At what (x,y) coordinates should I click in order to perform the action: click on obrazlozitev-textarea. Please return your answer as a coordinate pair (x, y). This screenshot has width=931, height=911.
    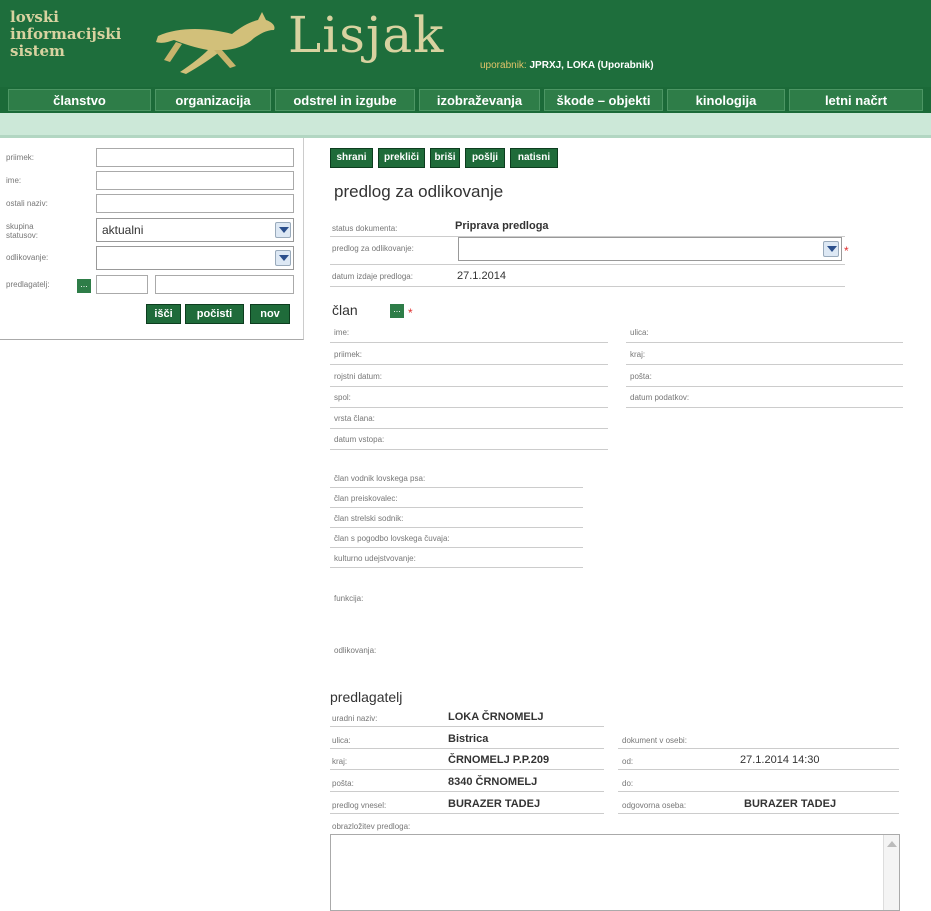
    Looking at the image, I should click on (615, 872).